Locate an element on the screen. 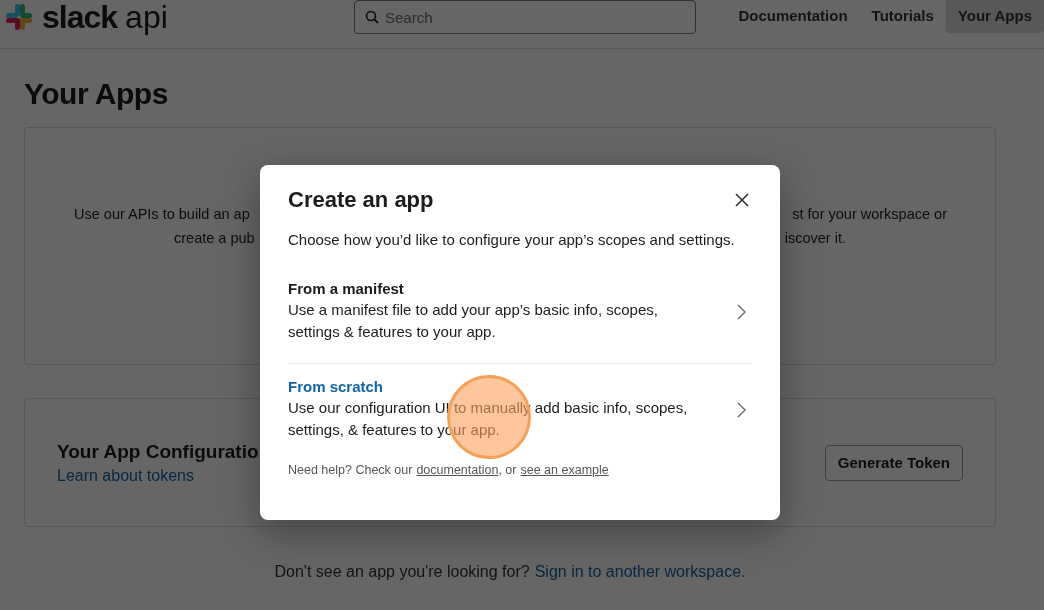  dialog-subtitle: Choose how you’d like to configure your app’s scopes and settings. is located at coordinates (512, 239).